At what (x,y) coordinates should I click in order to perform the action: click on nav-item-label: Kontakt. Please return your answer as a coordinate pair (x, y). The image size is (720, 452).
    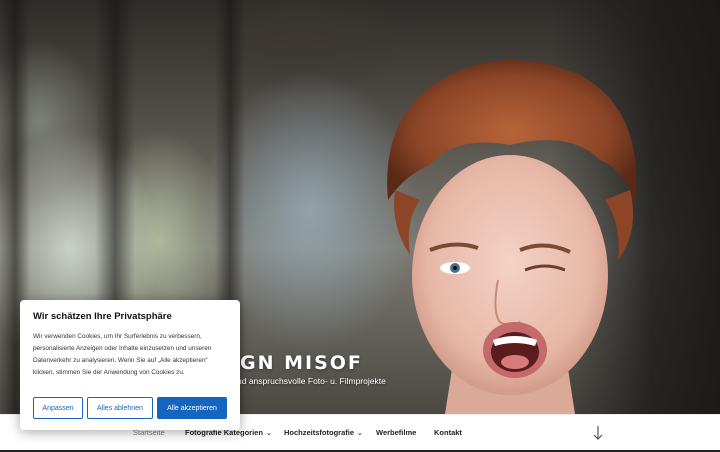
    Looking at the image, I should click on (448, 432).